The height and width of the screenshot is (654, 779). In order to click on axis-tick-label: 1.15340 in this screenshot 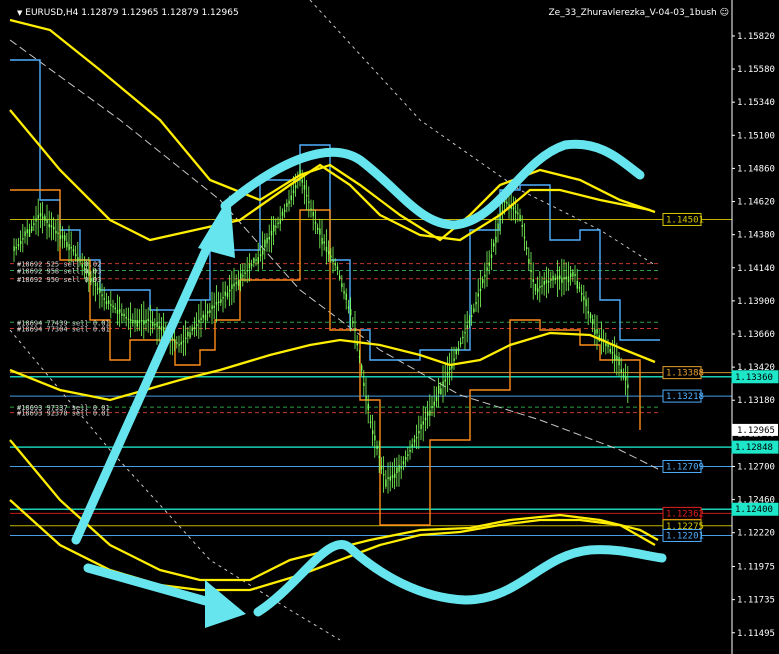, I will do `click(756, 103)`.